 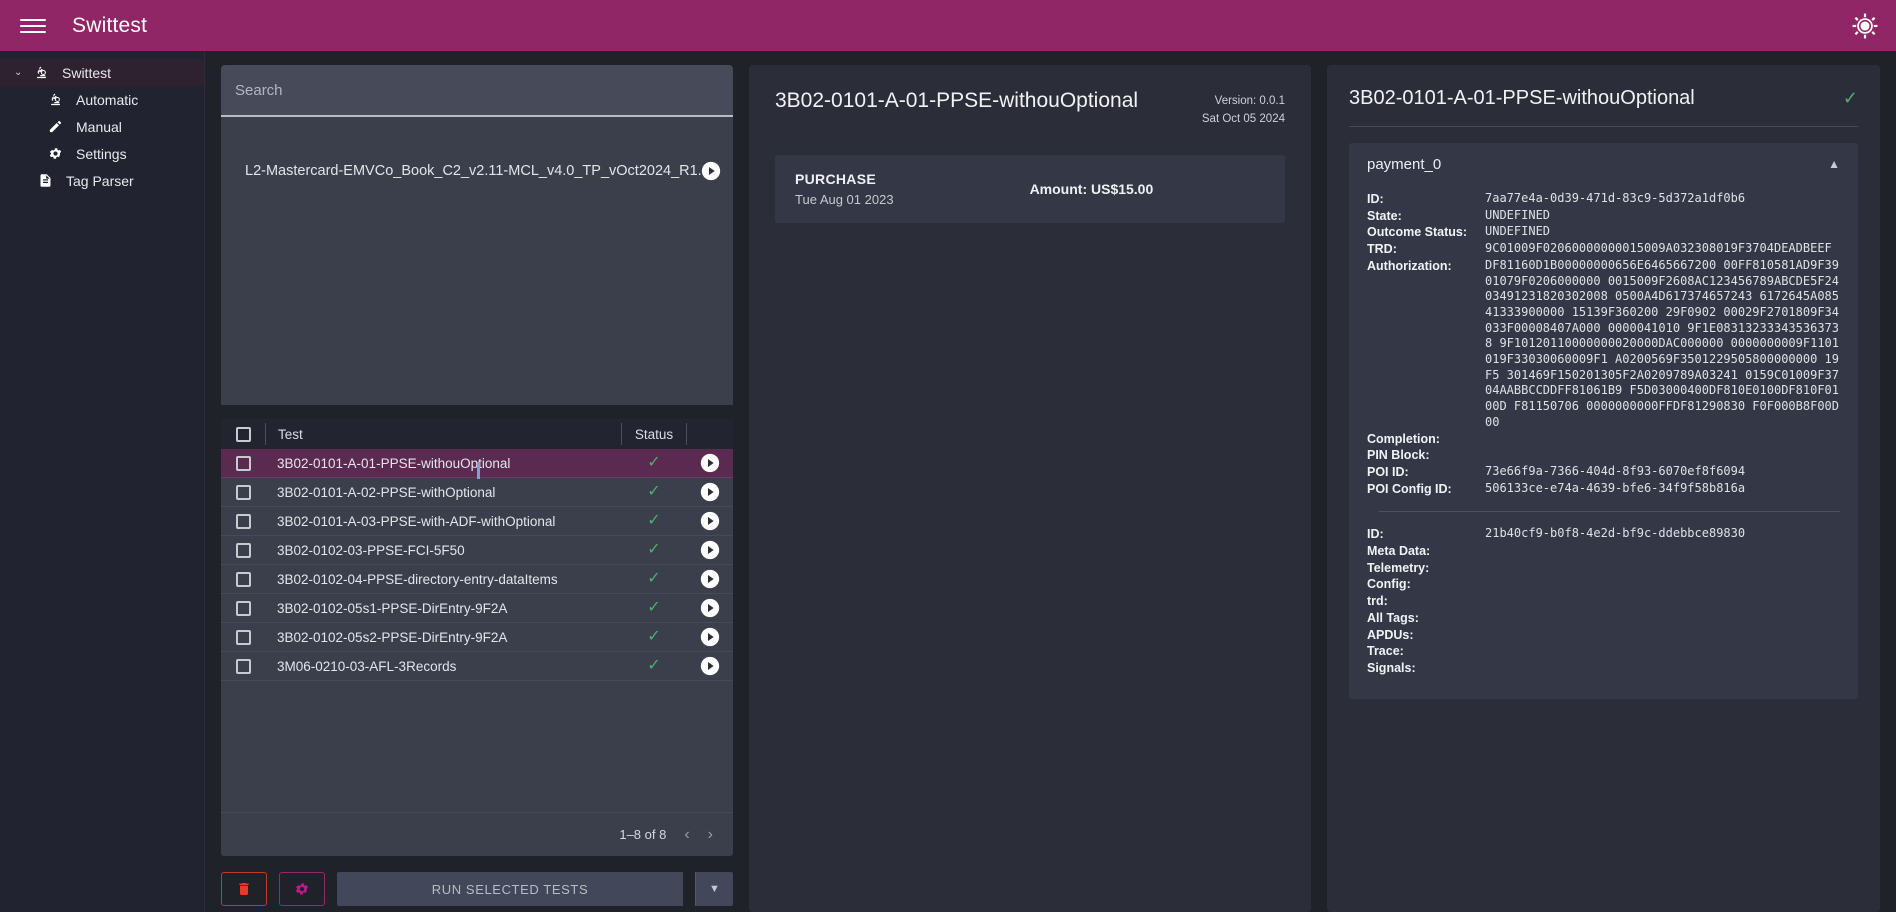 I want to click on payment-accordion-header: payment_0 ▲, so click(x=1603, y=164).